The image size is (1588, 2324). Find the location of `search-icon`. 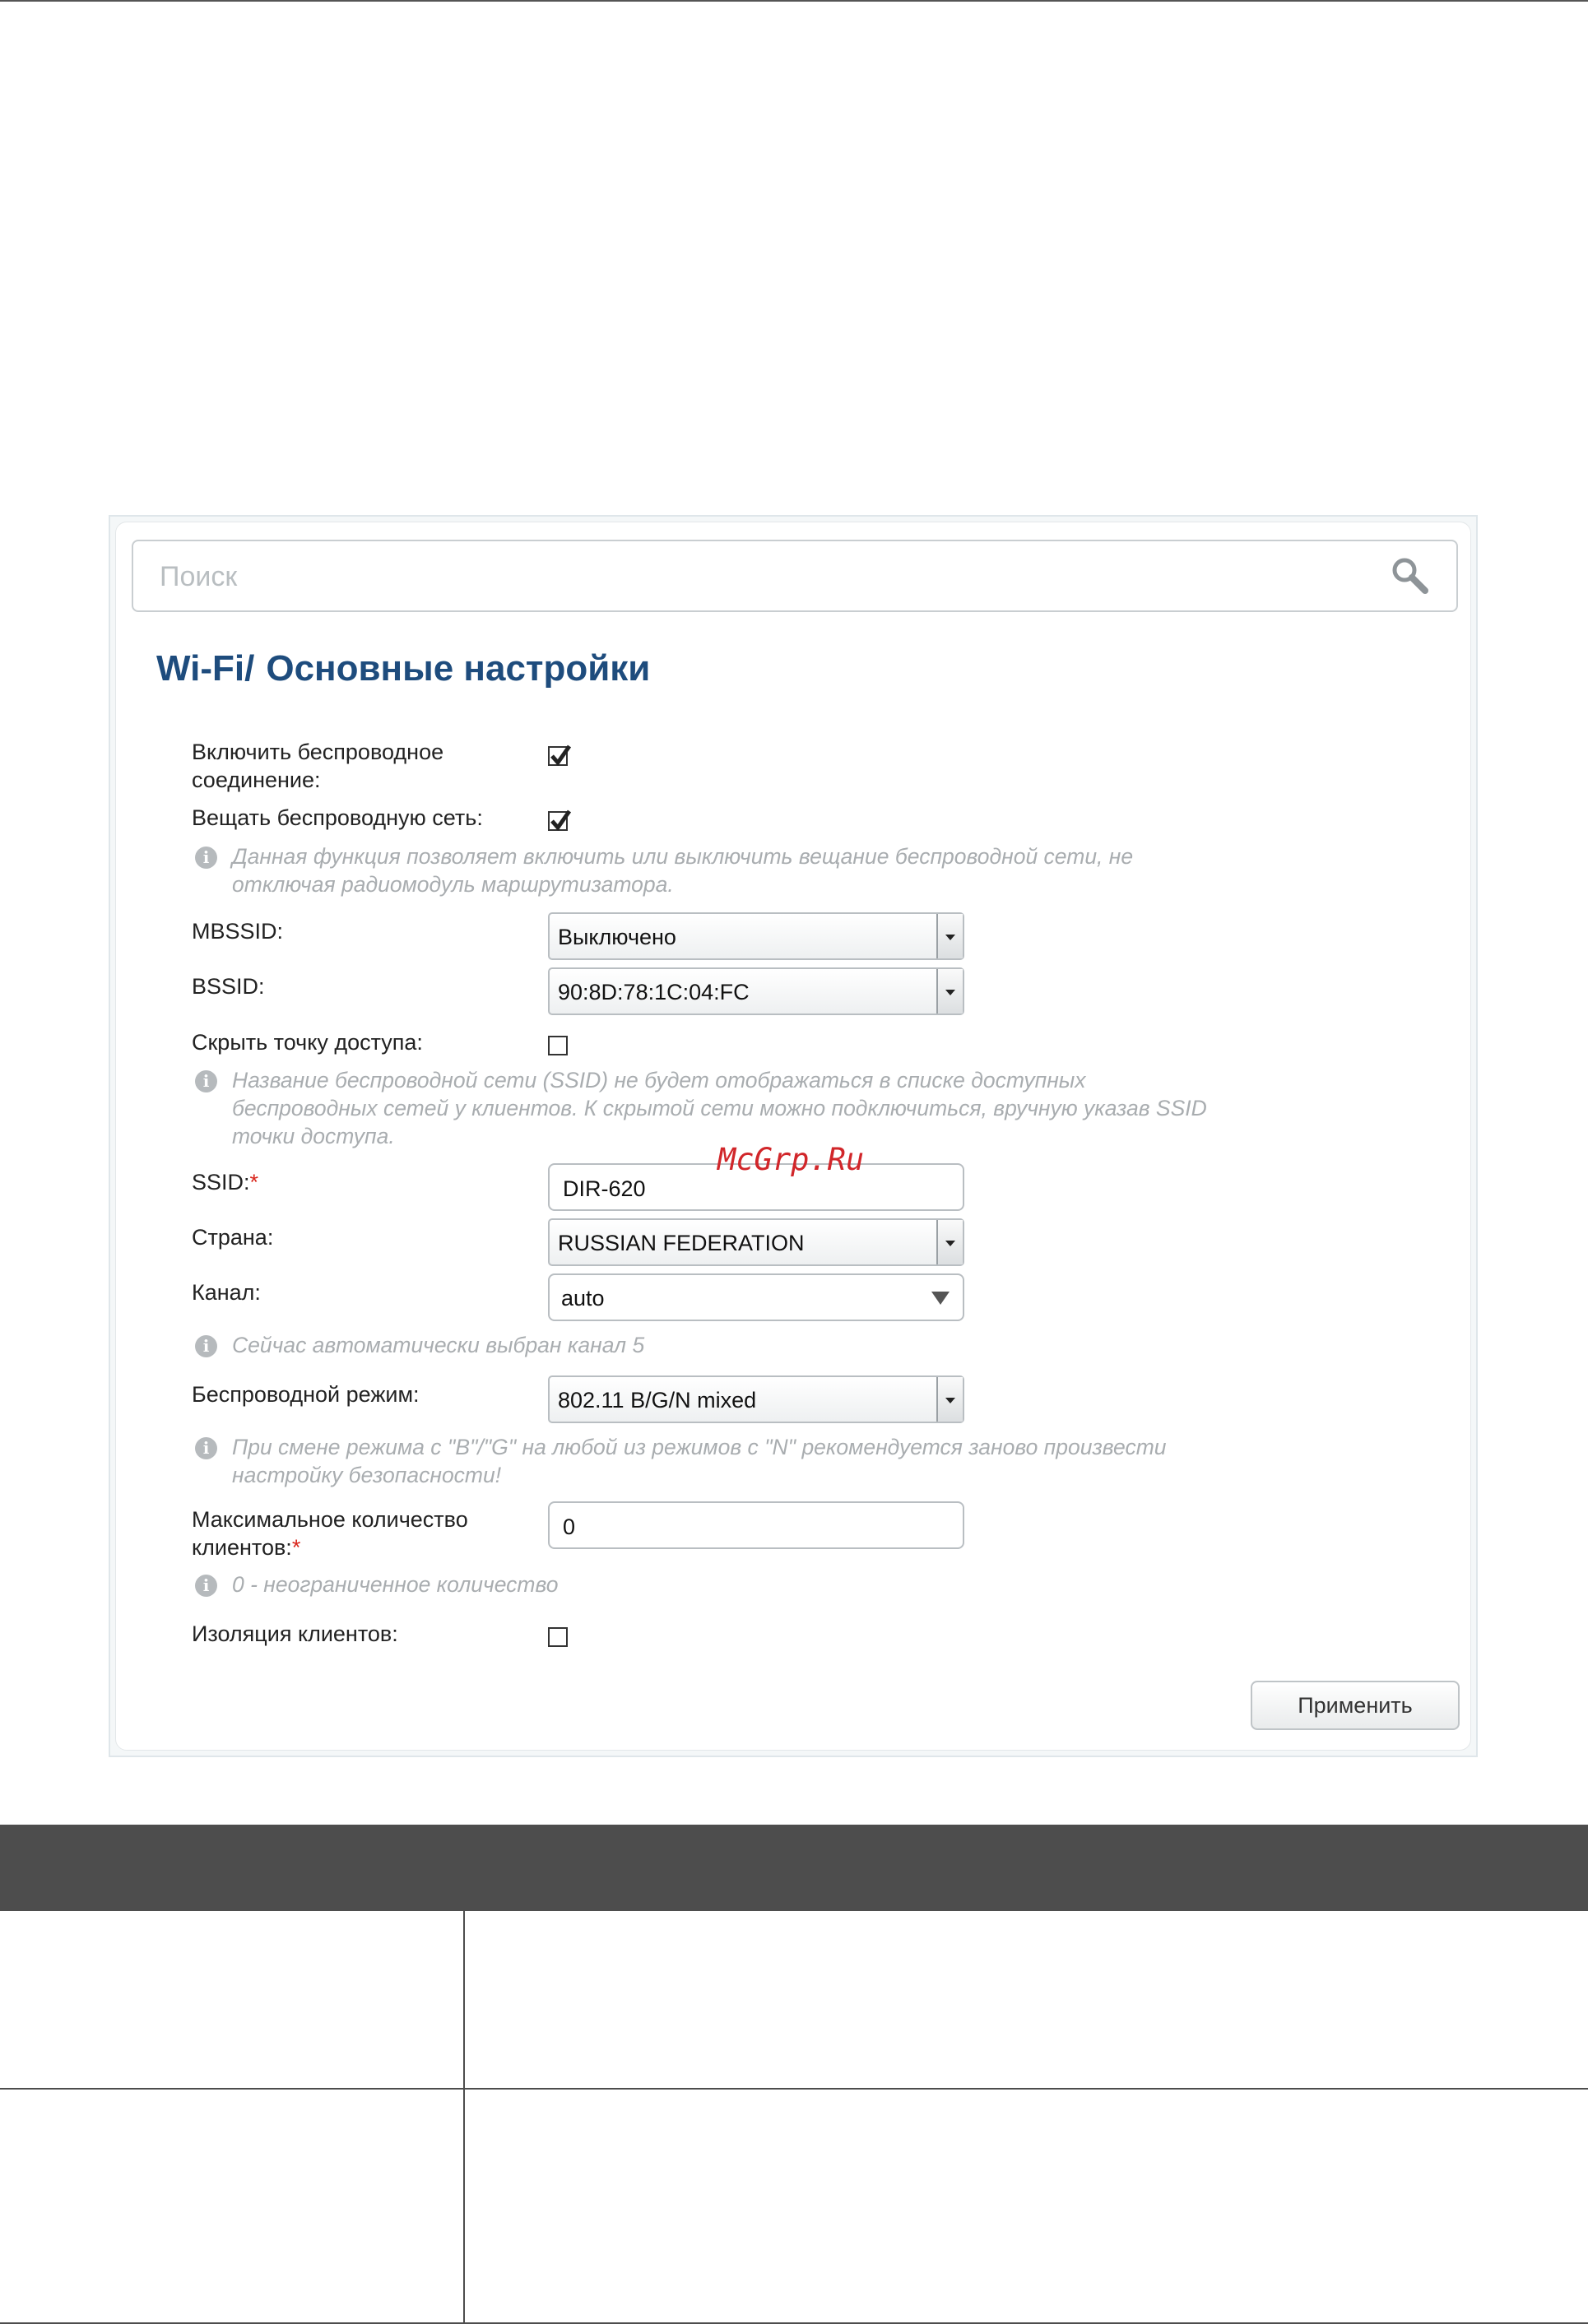

search-icon is located at coordinates (1410, 575).